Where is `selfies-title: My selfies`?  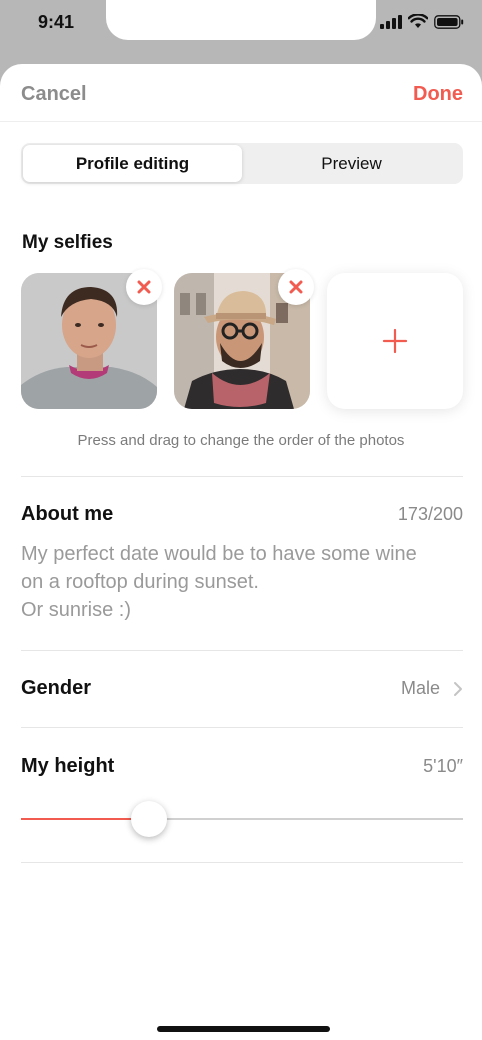
selfies-title: My selfies is located at coordinates (67, 242).